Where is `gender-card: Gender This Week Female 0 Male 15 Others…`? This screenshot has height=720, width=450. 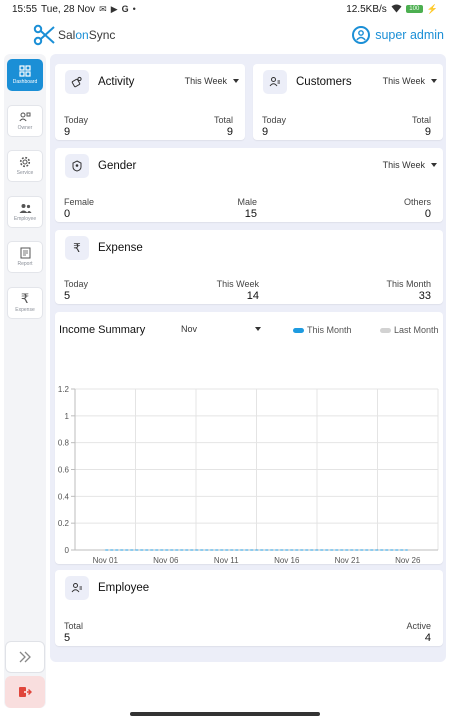 gender-card: Gender This Week Female 0 Male 15 Others… is located at coordinates (249, 185).